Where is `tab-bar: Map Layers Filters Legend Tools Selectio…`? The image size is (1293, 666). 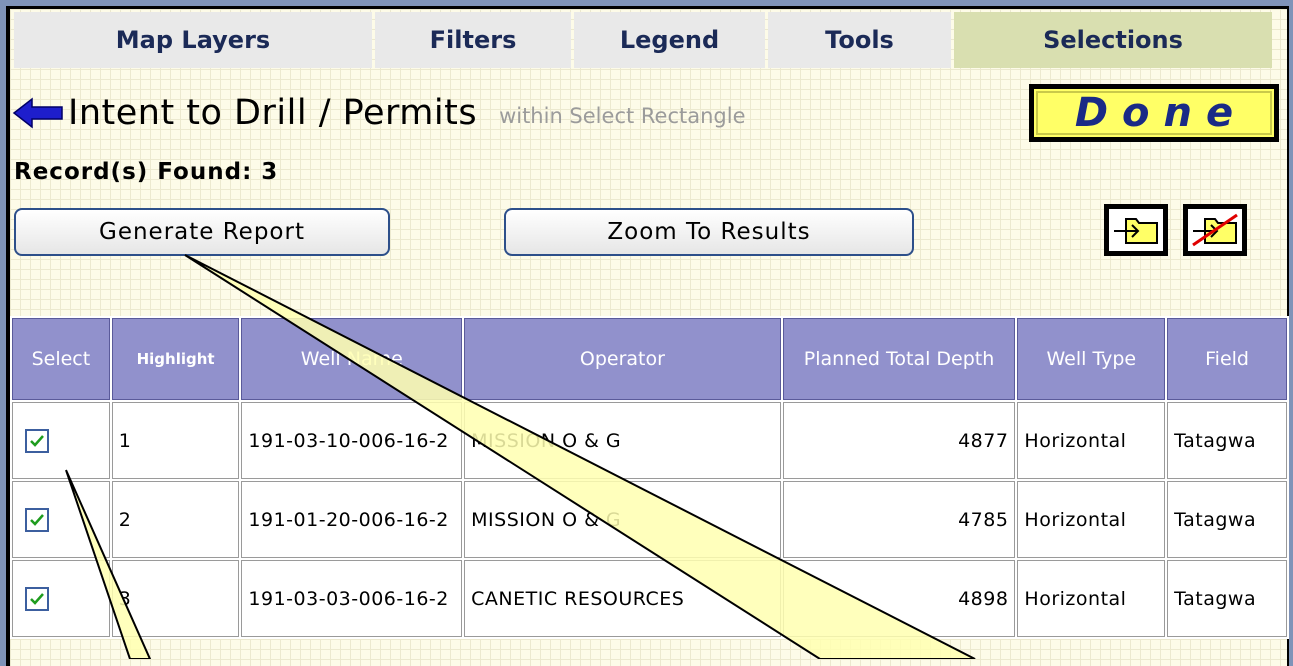 tab-bar: Map Layers Filters Legend Tools Selectio… is located at coordinates (649, 40).